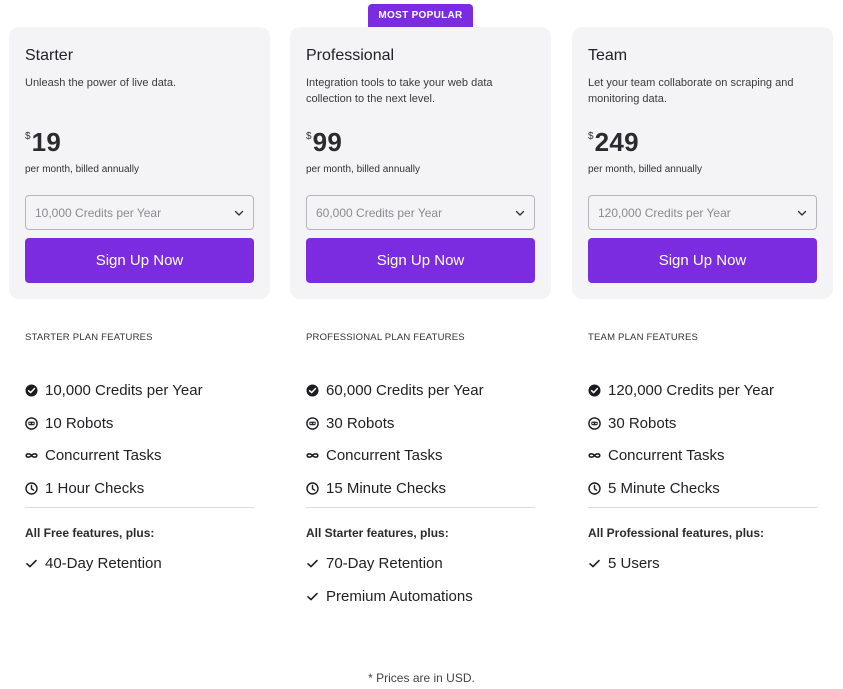 This screenshot has width=843, height=689. I want to click on feature-item: 10,000 Credits per Year, so click(139, 390).